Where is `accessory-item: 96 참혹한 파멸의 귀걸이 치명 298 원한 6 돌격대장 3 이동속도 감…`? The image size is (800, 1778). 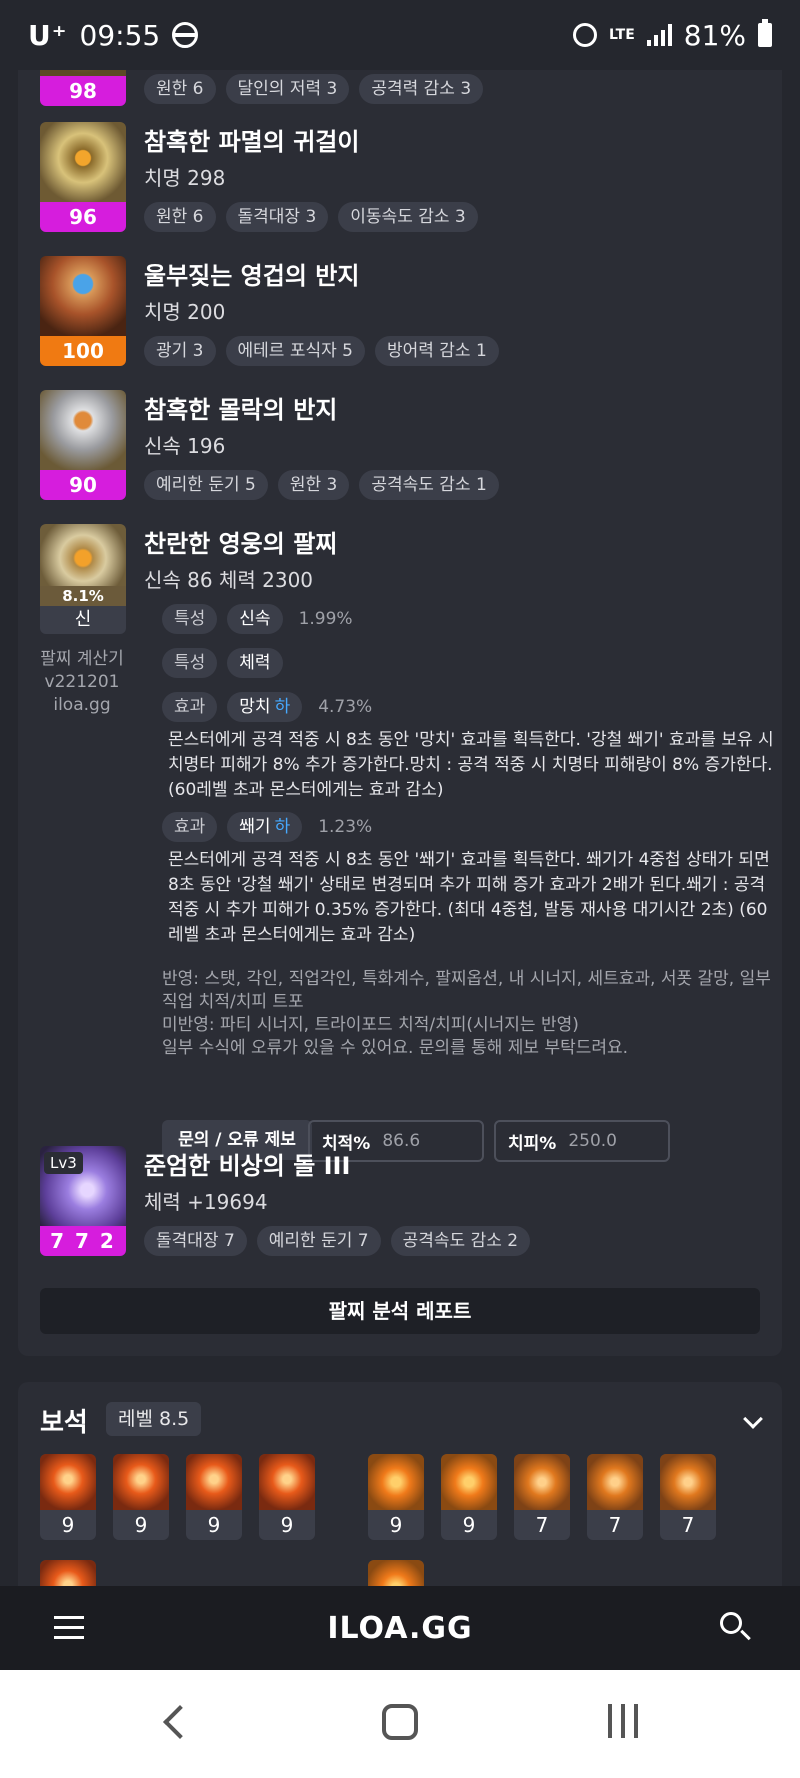
accessory-item: 96 참혹한 파멸의 귀걸이 치명 298 원한 6 돌격대장 3 이동속도 감… is located at coordinates (390, 177).